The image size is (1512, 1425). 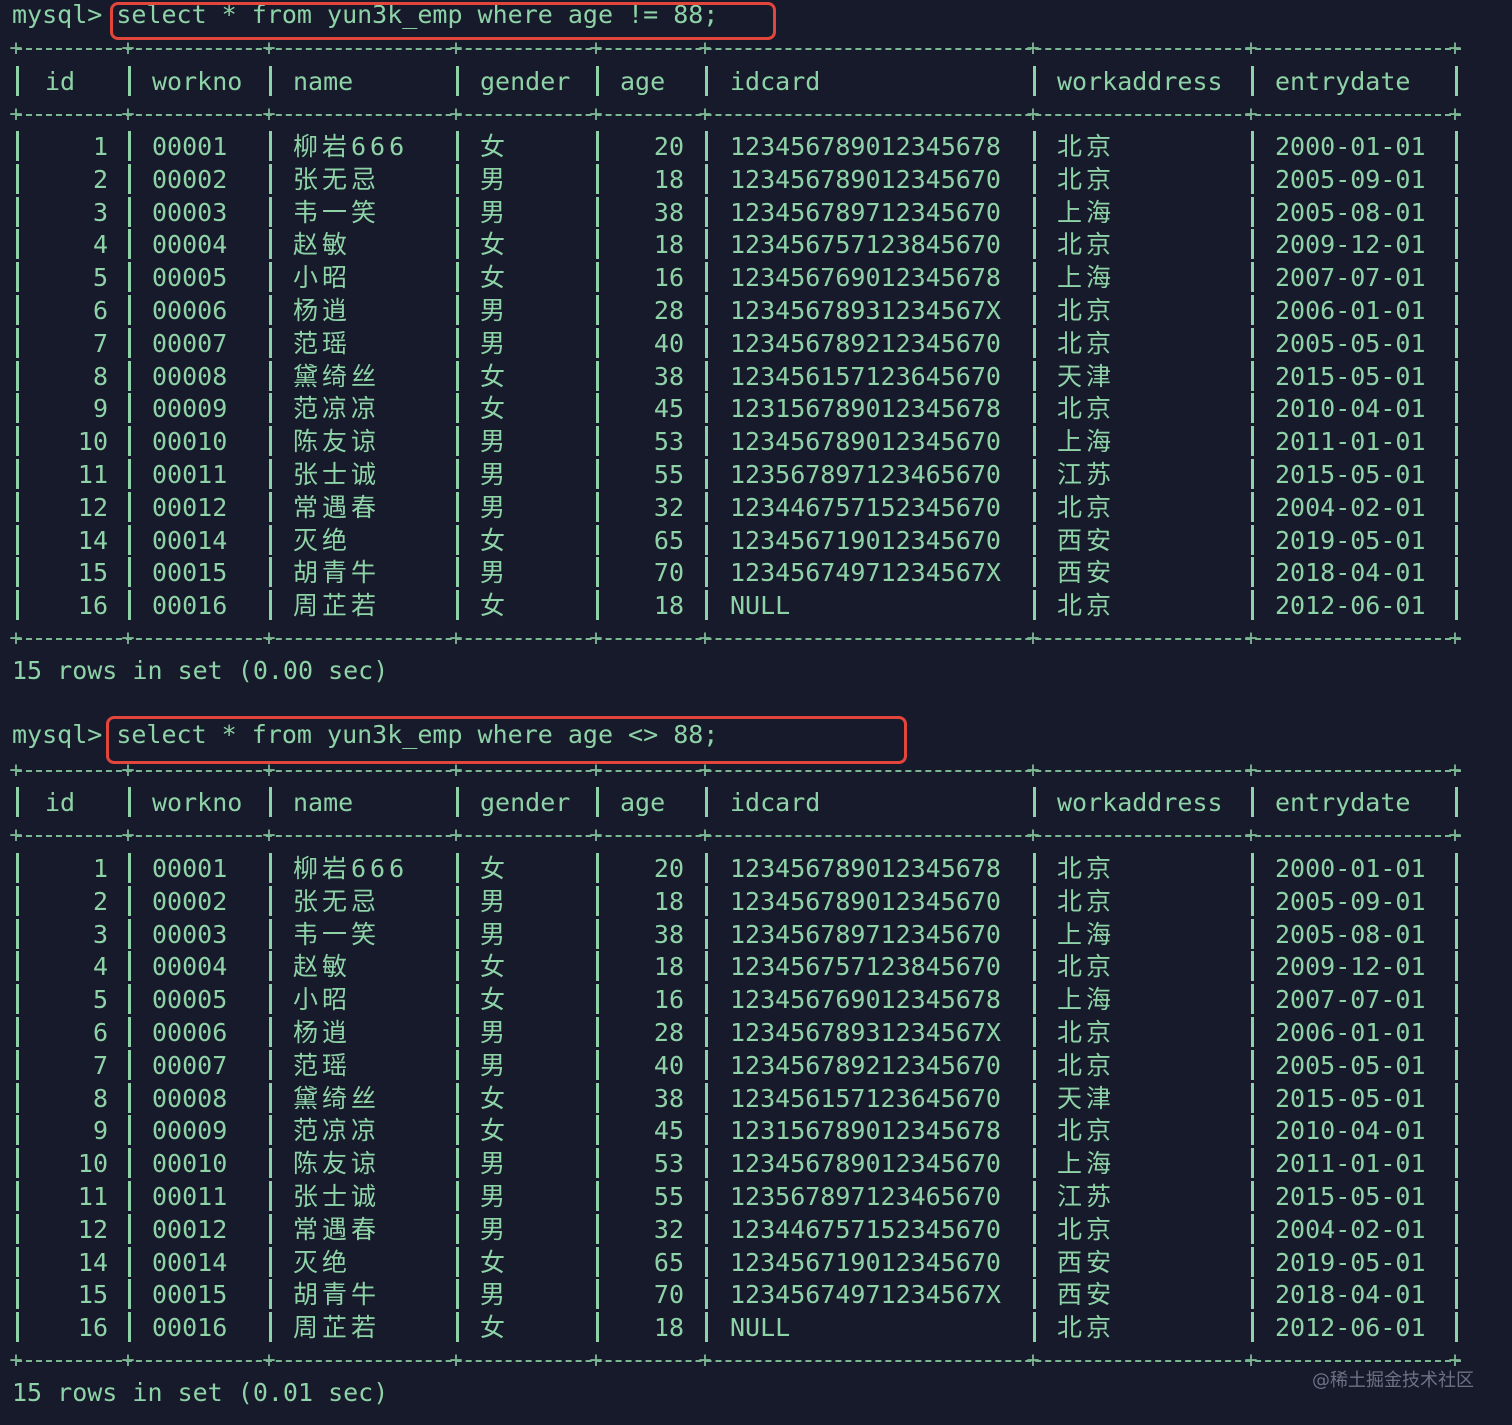 What do you see at coordinates (668, 1130) in the screenshot?
I see `cell-age: 45` at bounding box center [668, 1130].